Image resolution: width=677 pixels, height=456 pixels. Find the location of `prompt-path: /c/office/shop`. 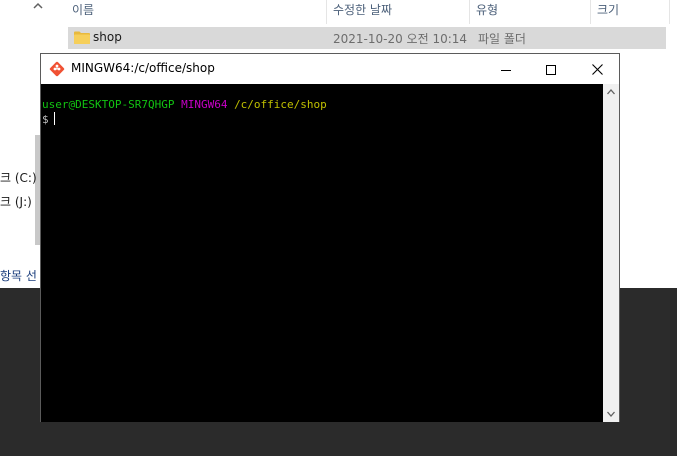

prompt-path: /c/office/shop is located at coordinates (280, 104).